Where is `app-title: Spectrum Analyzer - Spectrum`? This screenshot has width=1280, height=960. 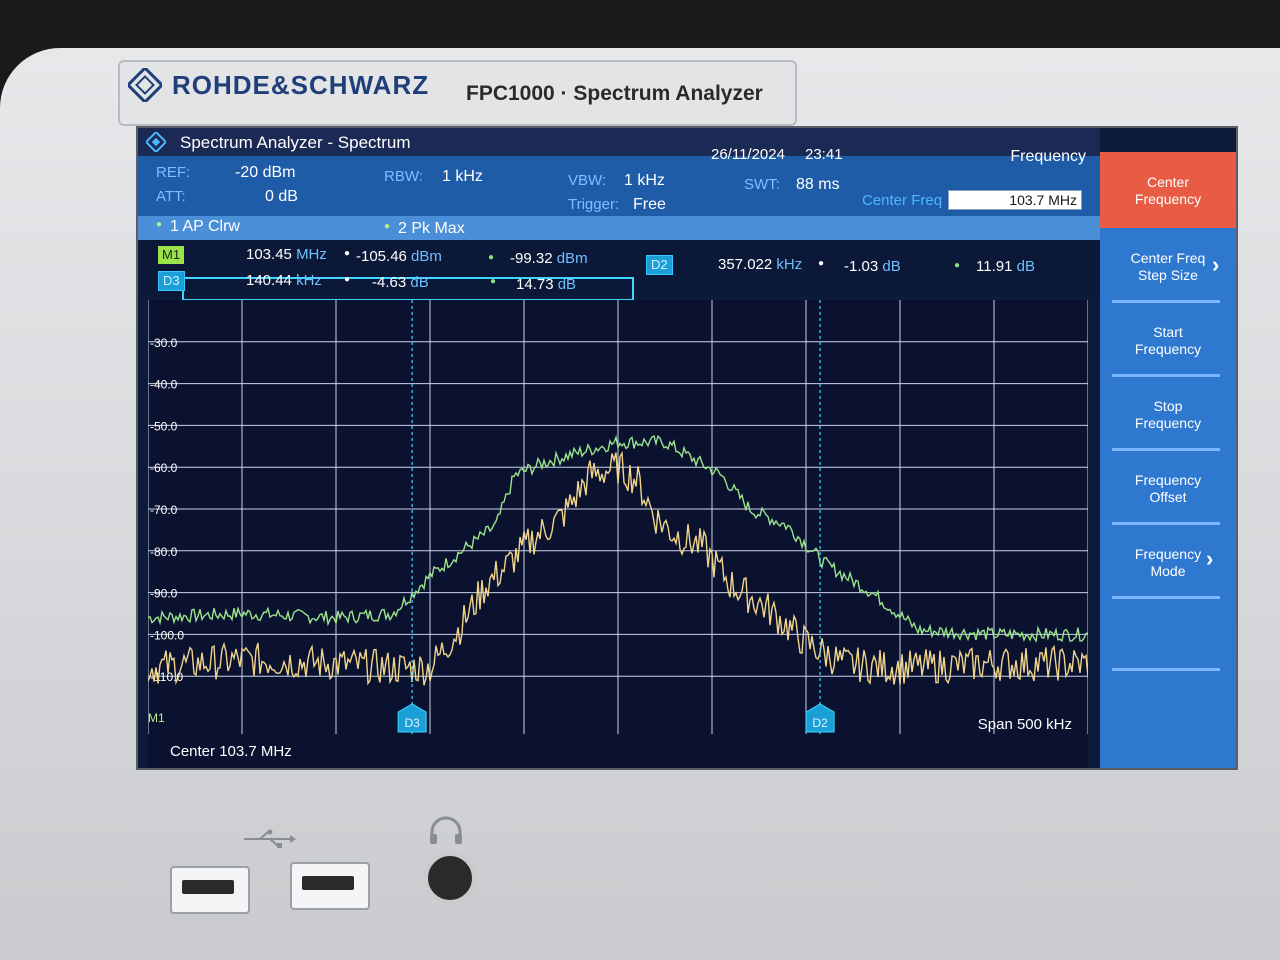 app-title: Spectrum Analyzer - Spectrum is located at coordinates (295, 142).